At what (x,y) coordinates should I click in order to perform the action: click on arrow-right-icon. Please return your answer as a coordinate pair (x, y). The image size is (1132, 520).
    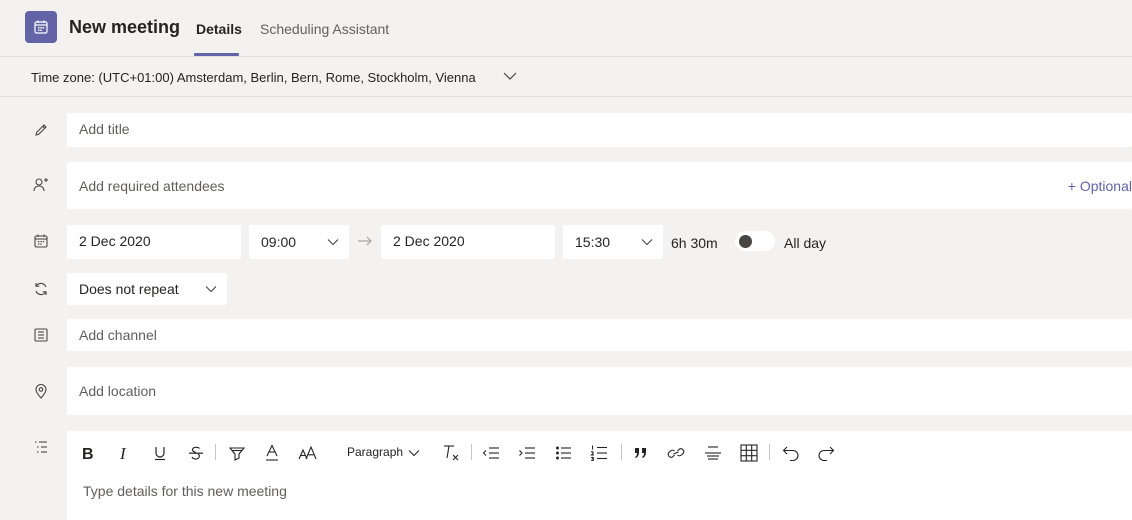
    Looking at the image, I should click on (365, 241).